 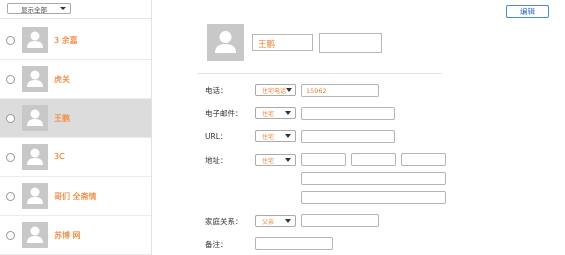 What do you see at coordinates (62, 118) in the screenshot?
I see `contact-name: 王鹏` at bounding box center [62, 118].